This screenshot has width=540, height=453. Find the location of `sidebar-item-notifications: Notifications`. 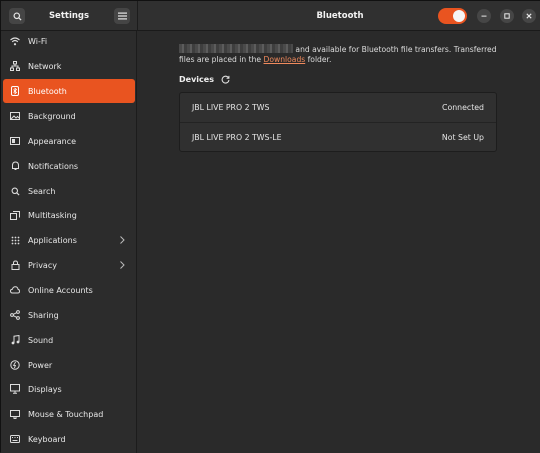

sidebar-item-notifications: Notifications is located at coordinates (69, 166).